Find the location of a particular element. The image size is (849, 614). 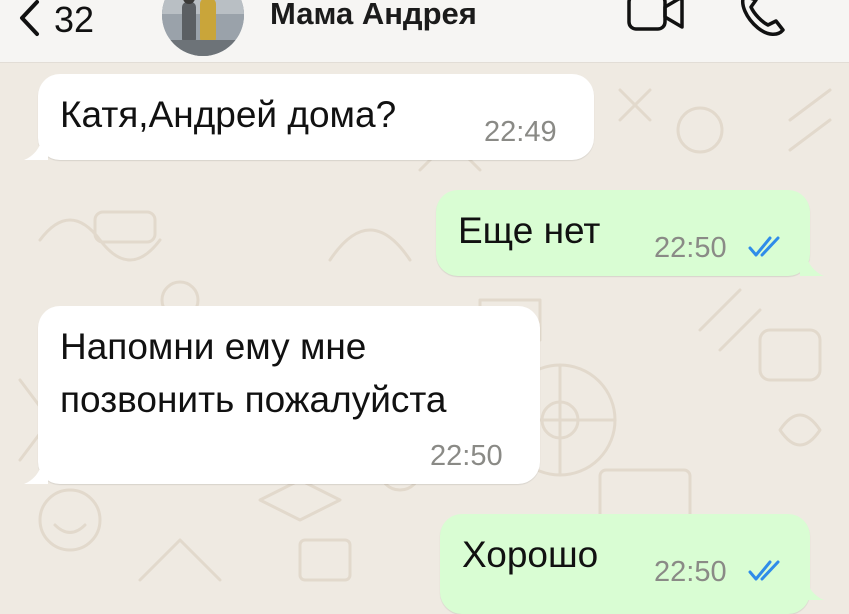

chat-header: 32 Мама Андрея is located at coordinates (424, 31).